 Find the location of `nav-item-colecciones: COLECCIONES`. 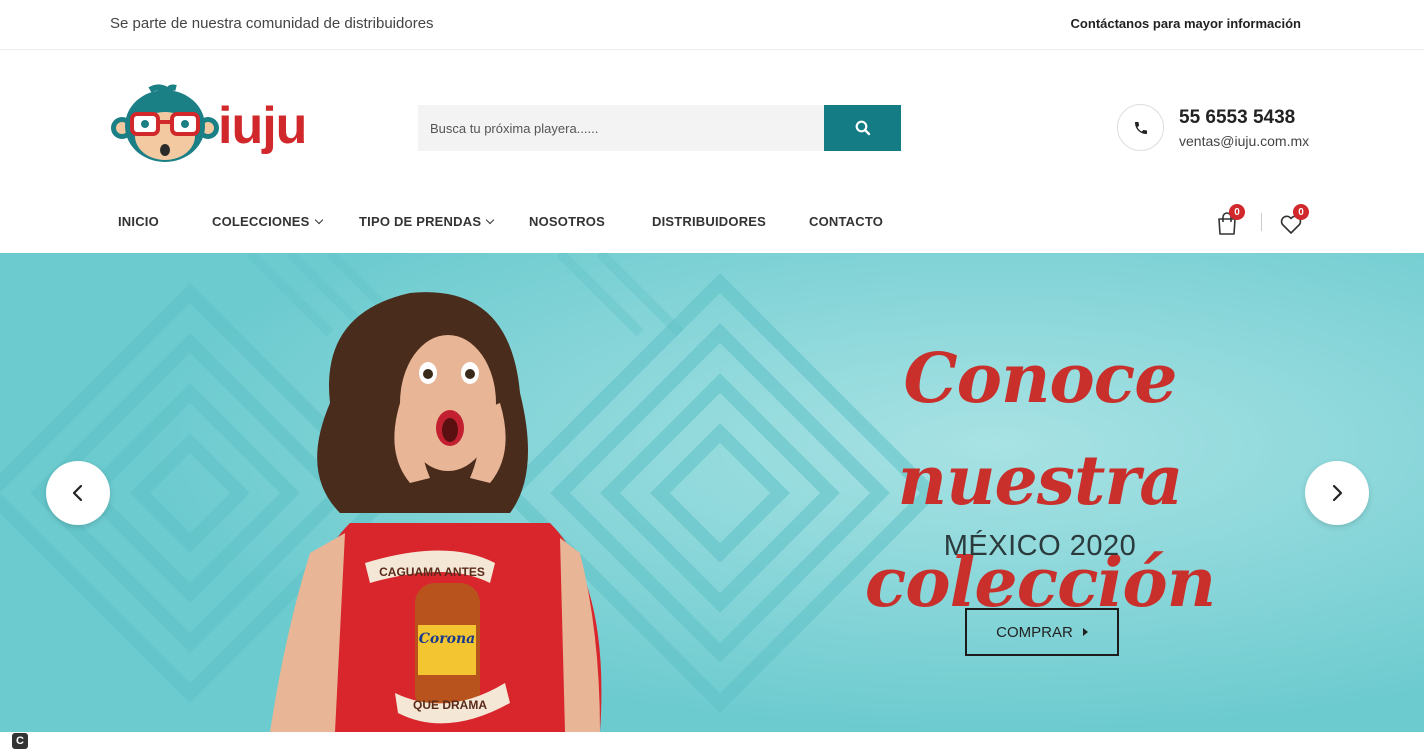

nav-item-colecciones: COLECCIONES is located at coordinates (267, 221).